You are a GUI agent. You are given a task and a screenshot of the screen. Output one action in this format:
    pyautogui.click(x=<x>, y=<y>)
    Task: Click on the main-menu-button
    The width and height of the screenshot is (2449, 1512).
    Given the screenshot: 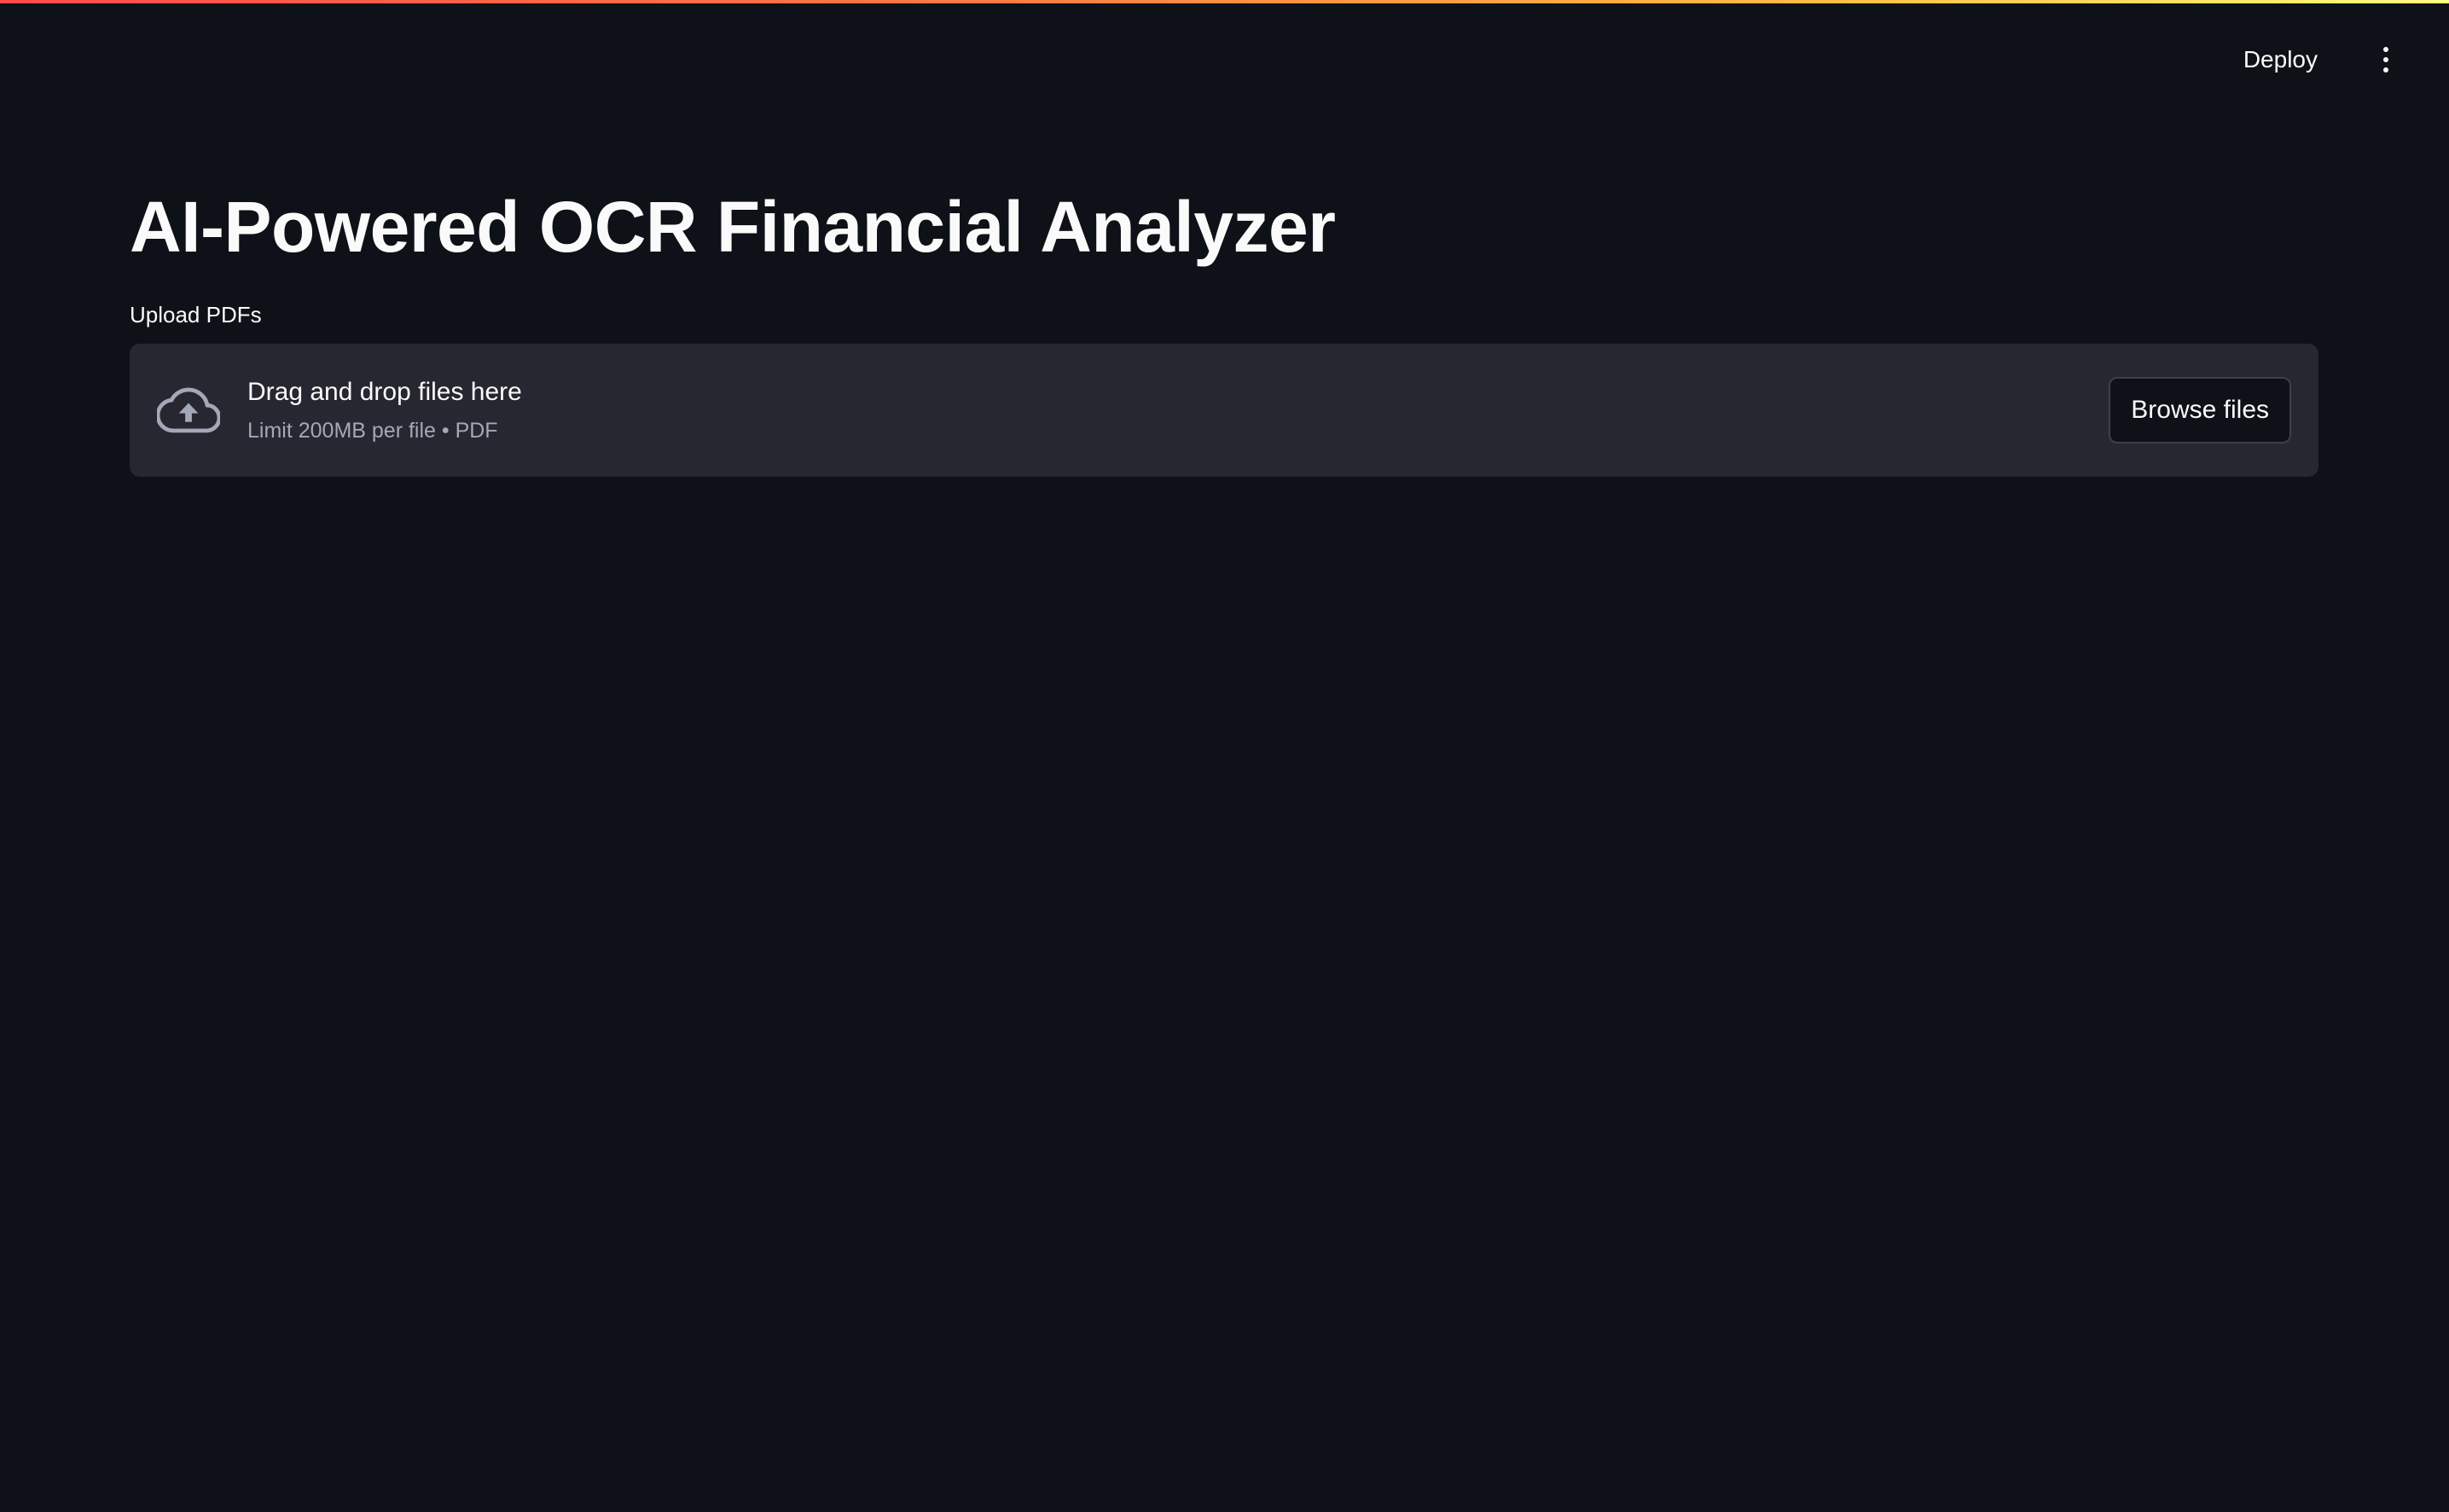 What is the action you would take?
    pyautogui.click(x=2386, y=60)
    